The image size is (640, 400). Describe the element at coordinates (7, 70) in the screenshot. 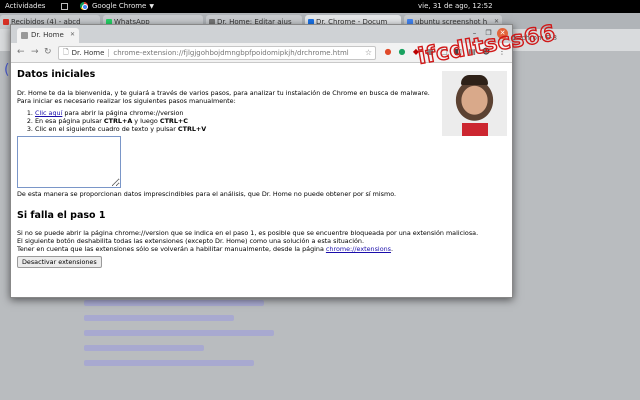

I see `background-partial-glyph: (` at that location.